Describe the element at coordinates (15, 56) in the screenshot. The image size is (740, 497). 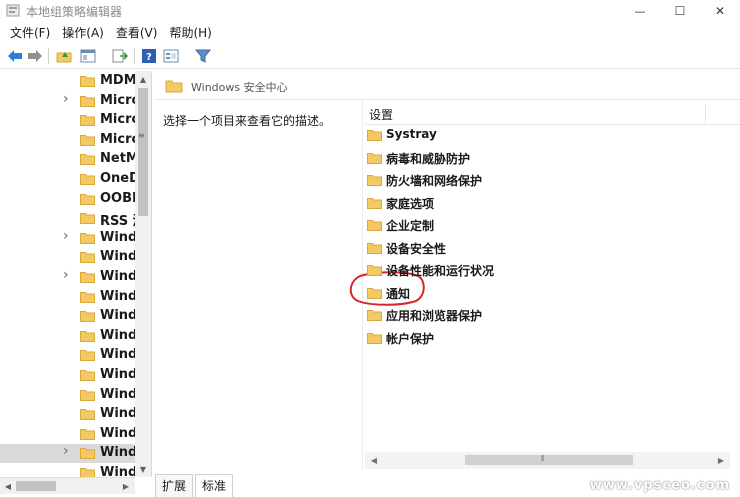
I see `back-button` at that location.